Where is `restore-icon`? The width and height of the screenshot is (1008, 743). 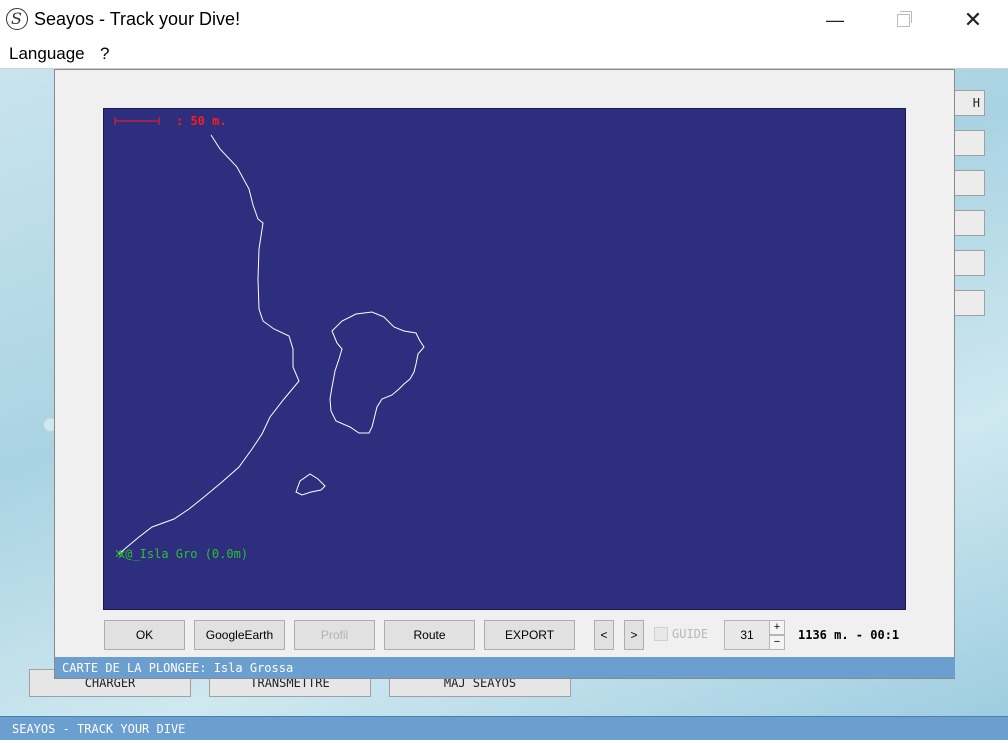
restore-icon is located at coordinates (904, 18).